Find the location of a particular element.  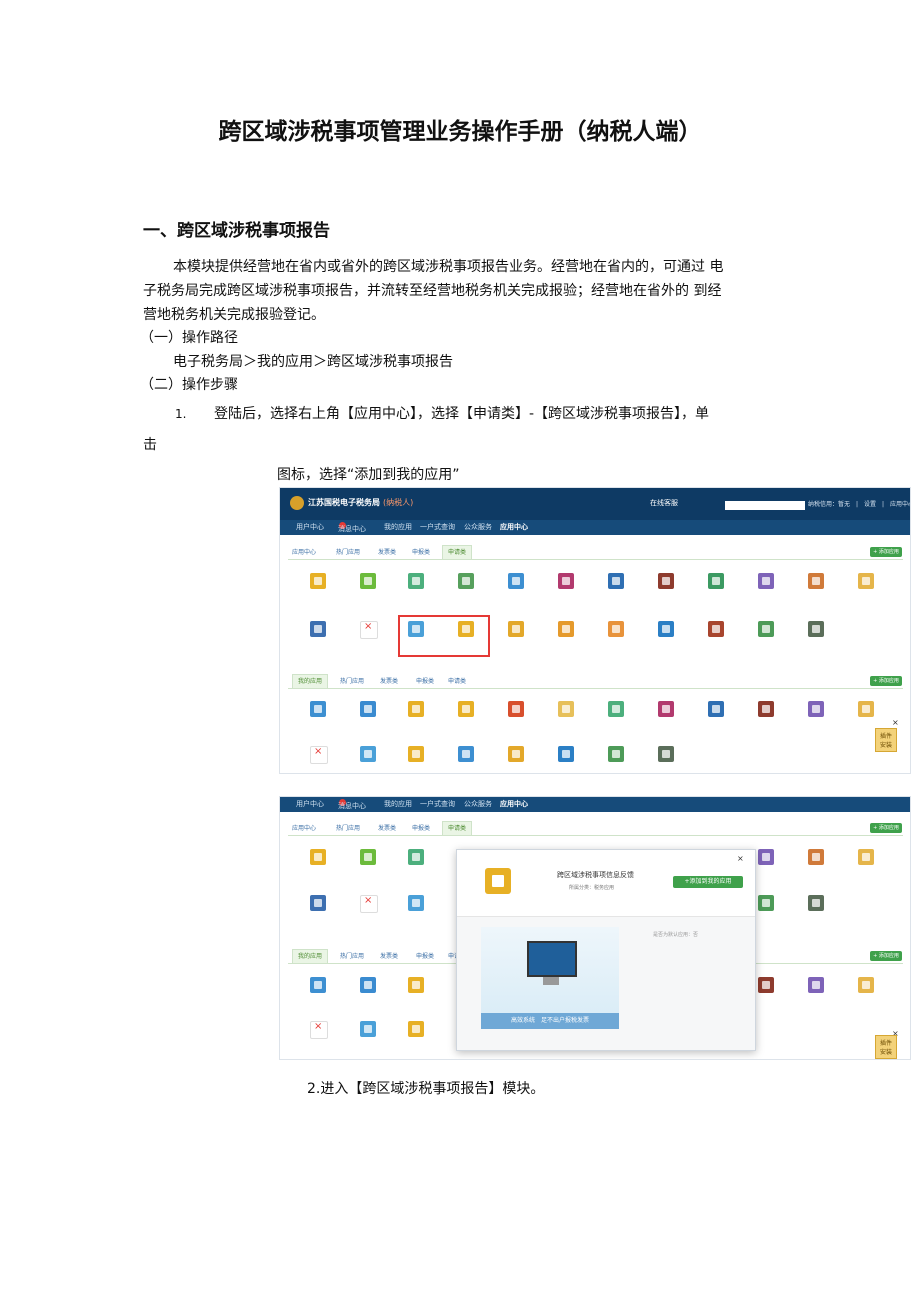

dialog-close-icon: × is located at coordinates (740, 858).